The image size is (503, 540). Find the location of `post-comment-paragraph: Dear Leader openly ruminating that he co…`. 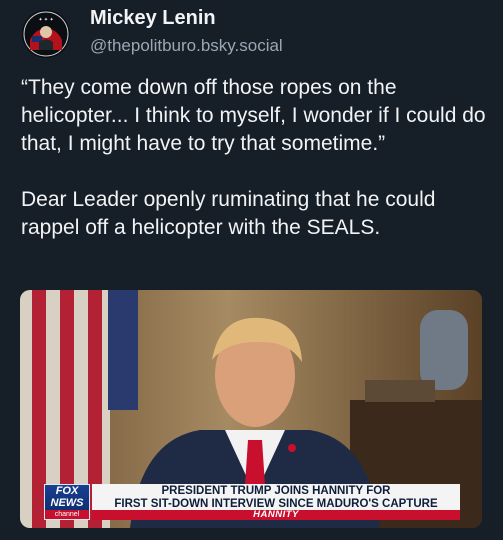

post-comment-paragraph: Dear Leader openly ruminating that he co… is located at coordinates (228, 213).